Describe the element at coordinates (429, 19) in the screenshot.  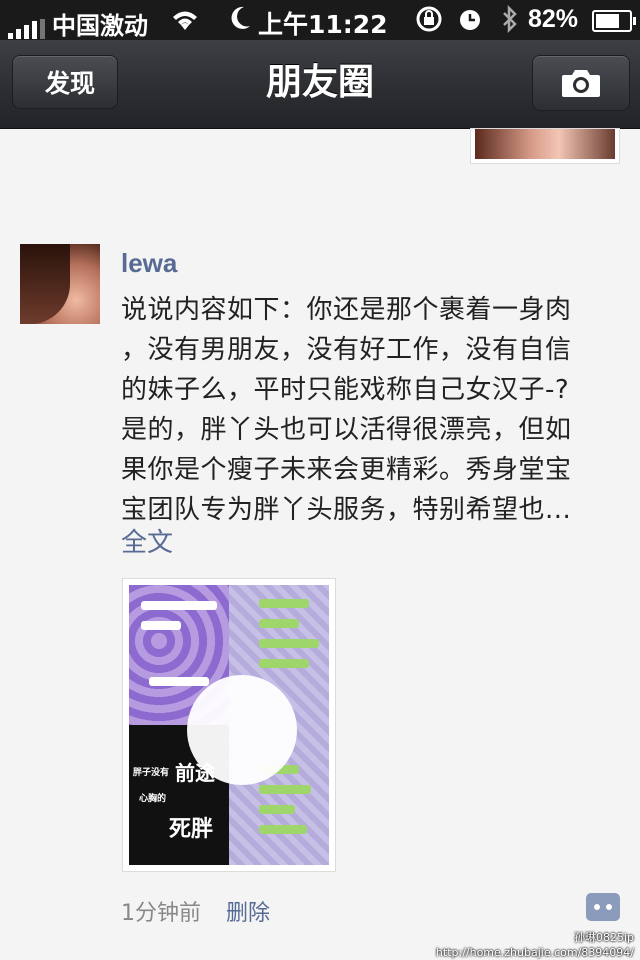
I see `rotation-lock-icon` at that location.